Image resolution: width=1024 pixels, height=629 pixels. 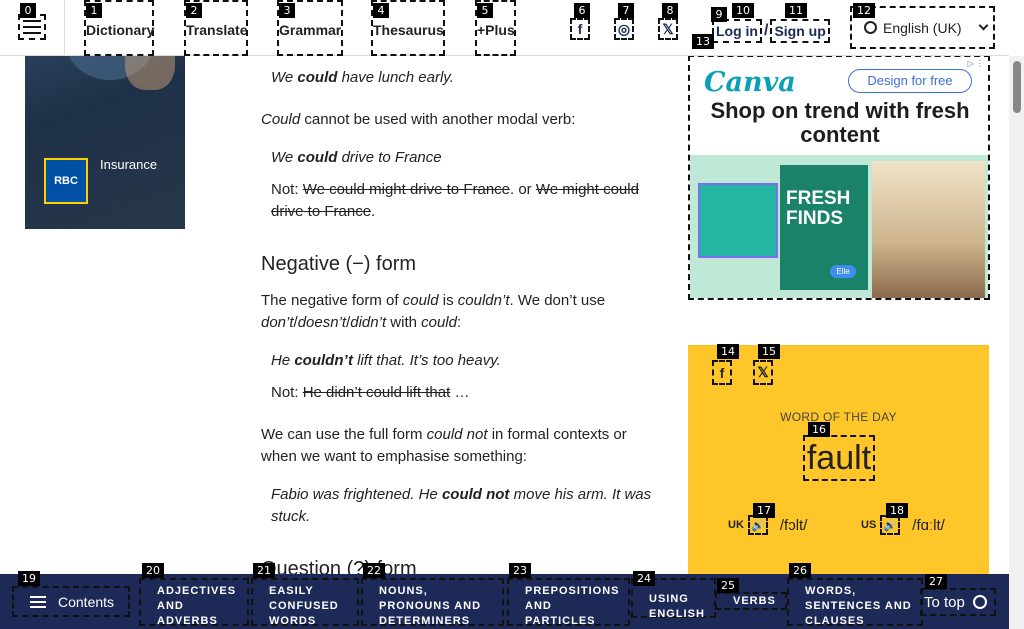 I want to click on annotation-tag: 20, so click(x=153, y=570).